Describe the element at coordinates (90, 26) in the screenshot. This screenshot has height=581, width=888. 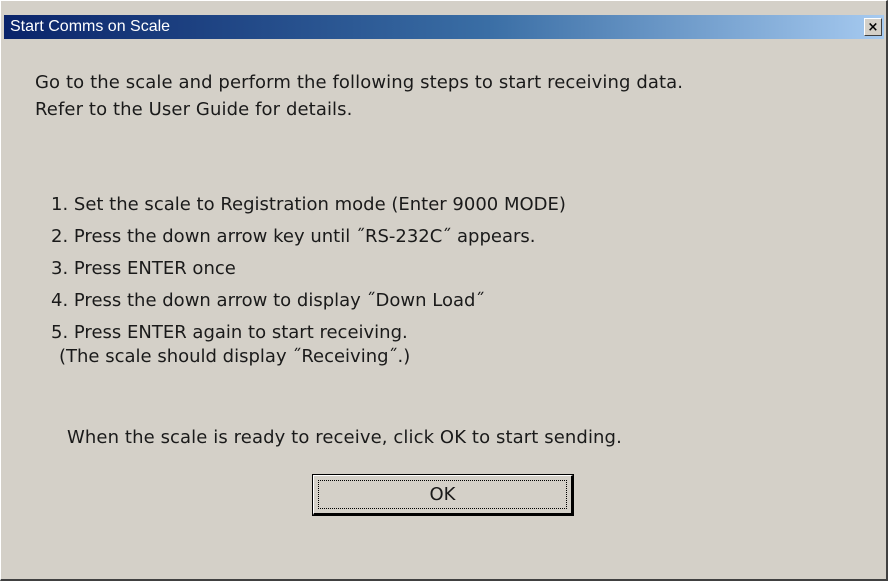
I see `window-title: Start Comms on Scale` at that location.